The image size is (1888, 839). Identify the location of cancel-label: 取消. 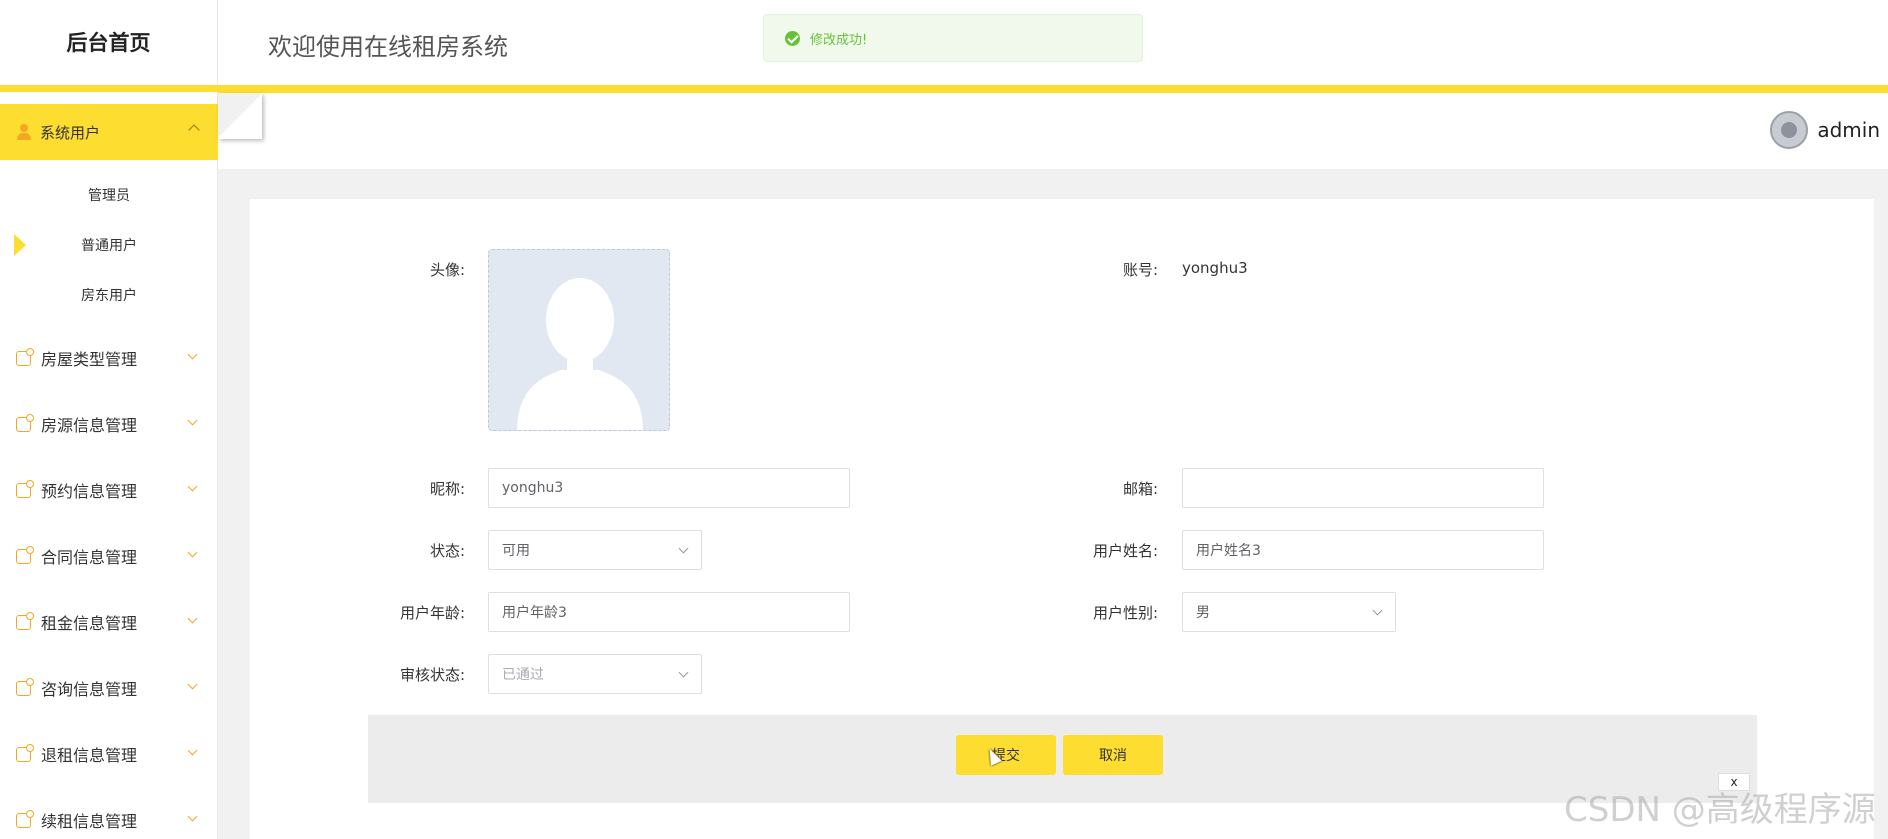
(1113, 756).